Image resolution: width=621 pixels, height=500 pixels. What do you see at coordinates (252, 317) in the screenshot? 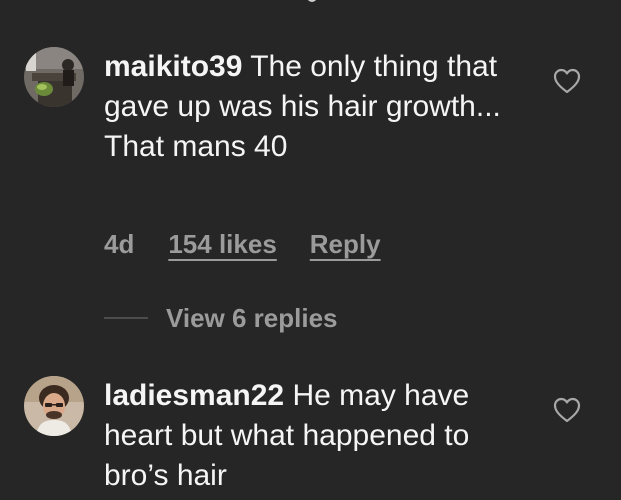
I see `view-replies-label: View 6 replies` at bounding box center [252, 317].